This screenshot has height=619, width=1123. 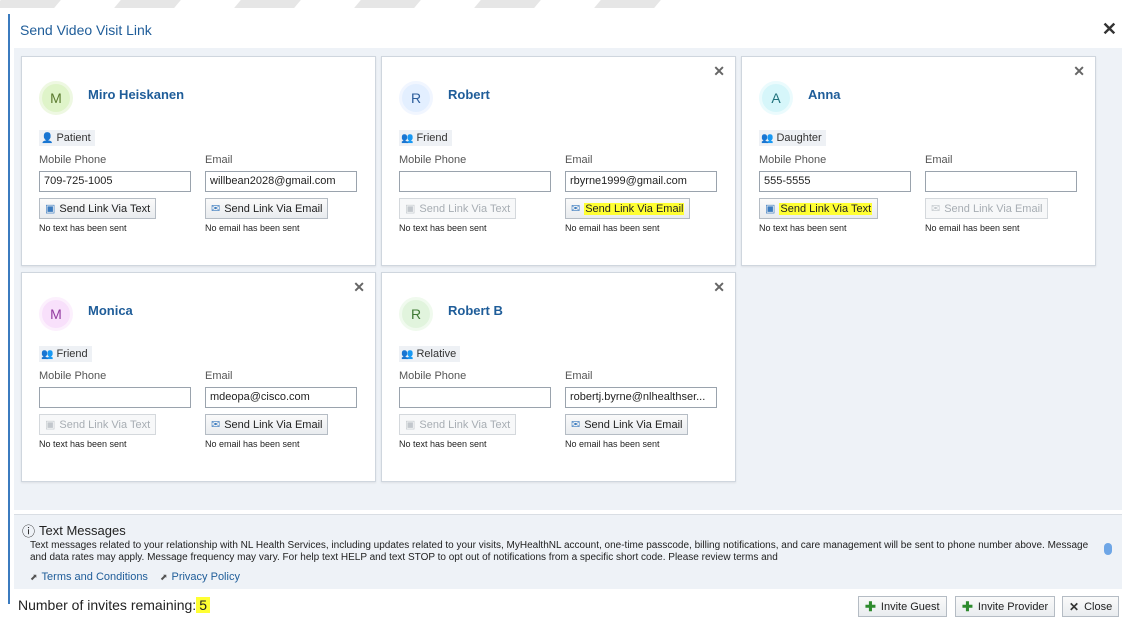 I want to click on email-field: willbean2028@gmail.com, so click(x=281, y=181).